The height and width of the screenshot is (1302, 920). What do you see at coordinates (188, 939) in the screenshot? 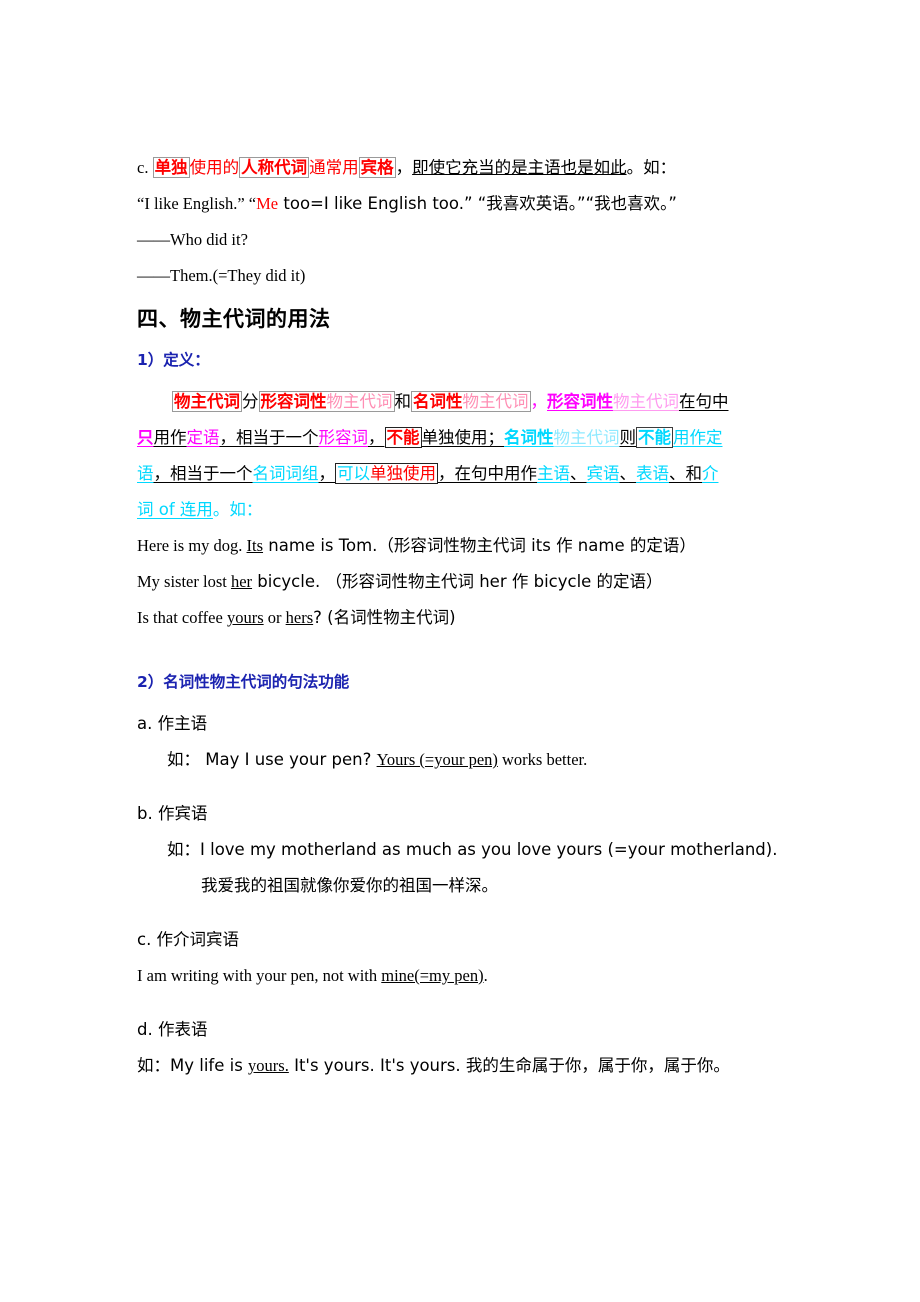
I see `item-c-label: c. 作介词宾语` at bounding box center [188, 939].